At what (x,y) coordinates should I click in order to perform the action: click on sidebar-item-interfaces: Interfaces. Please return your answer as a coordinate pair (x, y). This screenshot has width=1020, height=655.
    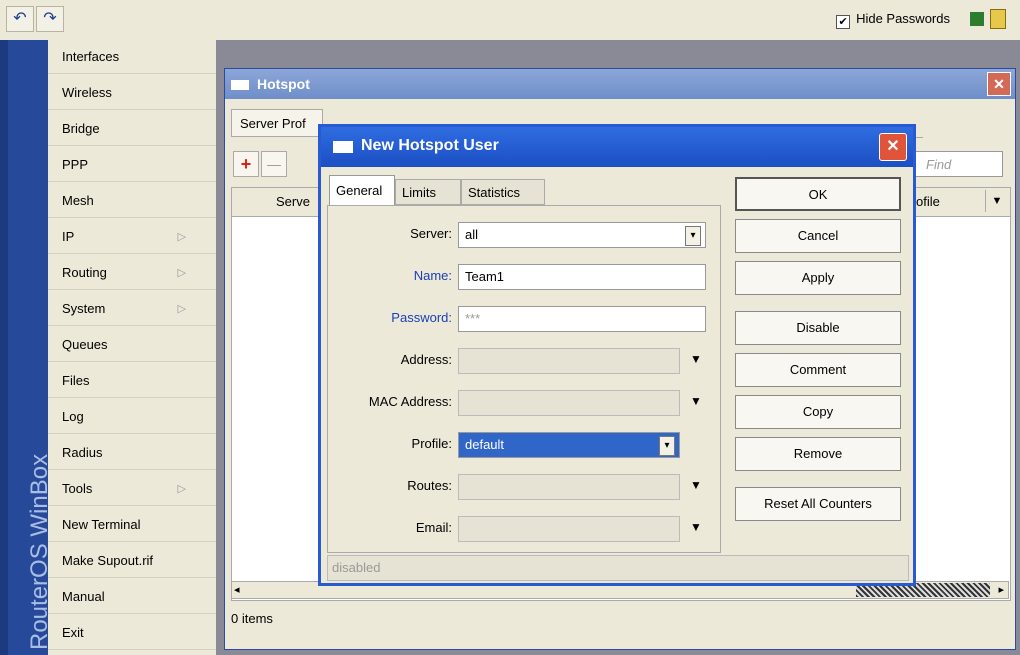
    Looking at the image, I should click on (132, 57).